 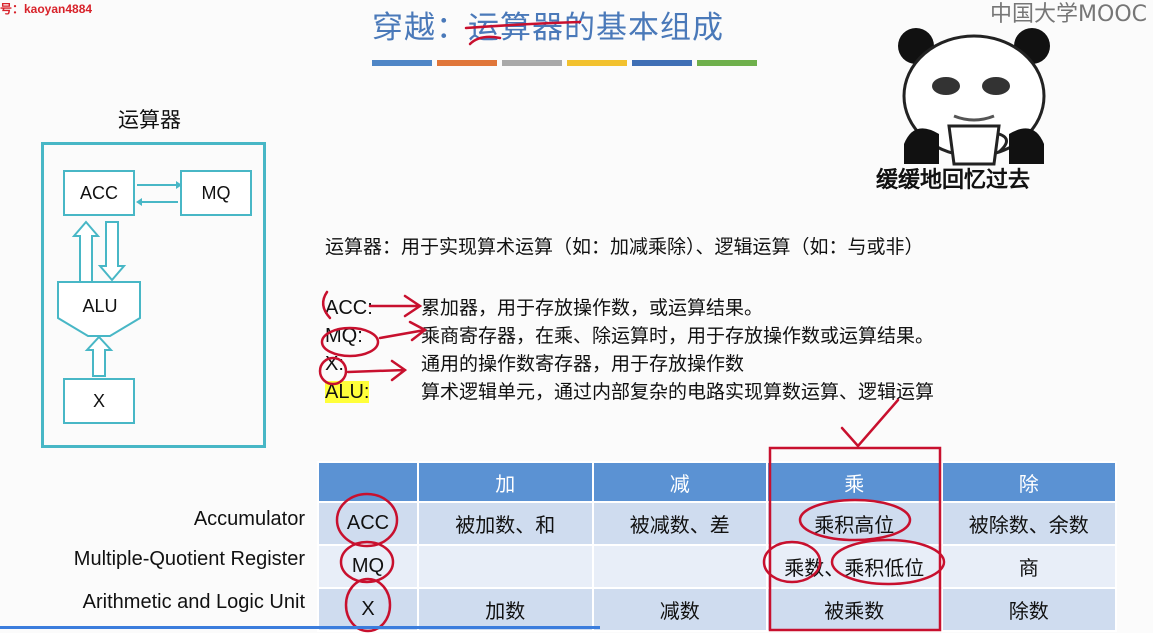 I want to click on table-header-row: 加 减 乘 除, so click(x=717, y=482).